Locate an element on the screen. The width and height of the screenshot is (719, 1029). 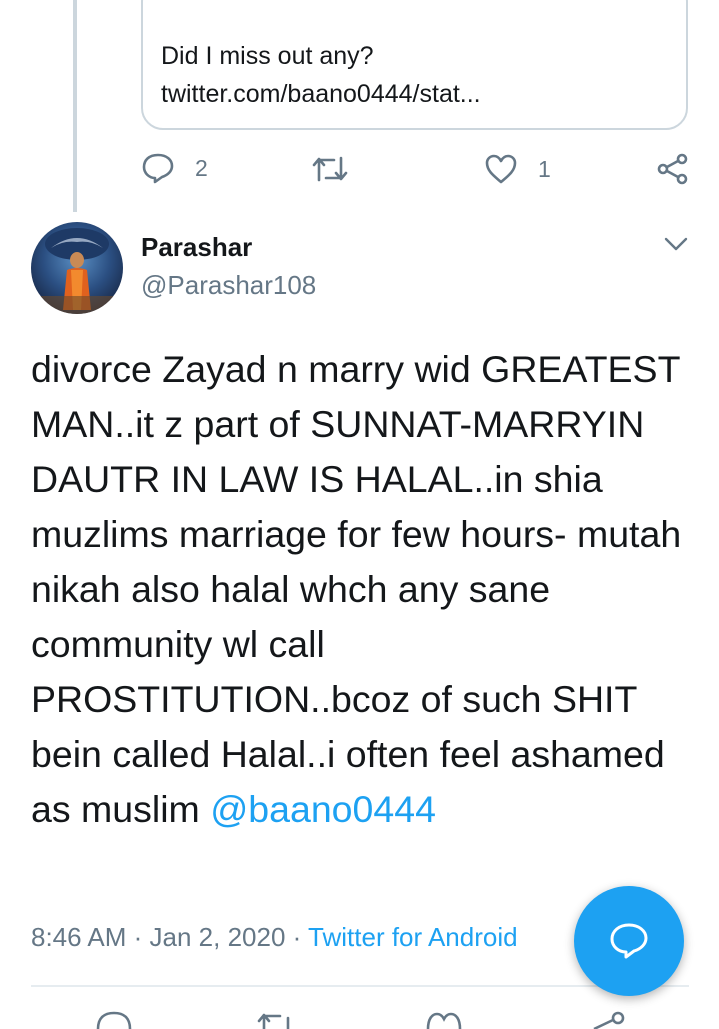
tweet-date: Jan 2, 2020 is located at coordinates (217, 937).